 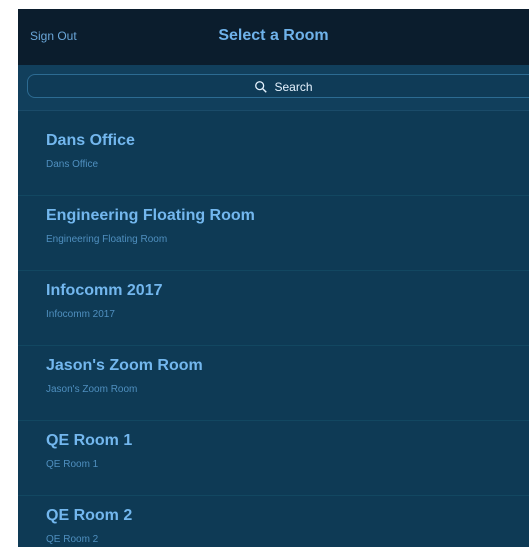 I want to click on page-title: Select a Room, so click(x=273, y=35).